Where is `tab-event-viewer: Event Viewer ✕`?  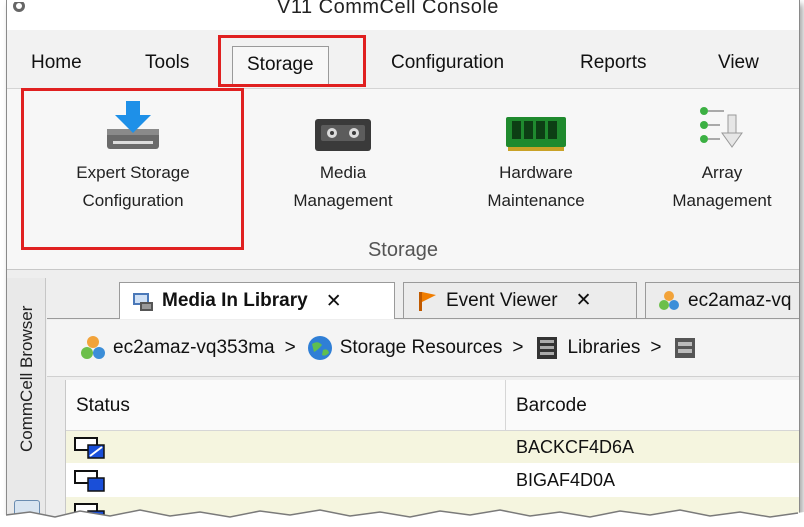
tab-event-viewer: Event Viewer ✕ is located at coordinates (520, 300).